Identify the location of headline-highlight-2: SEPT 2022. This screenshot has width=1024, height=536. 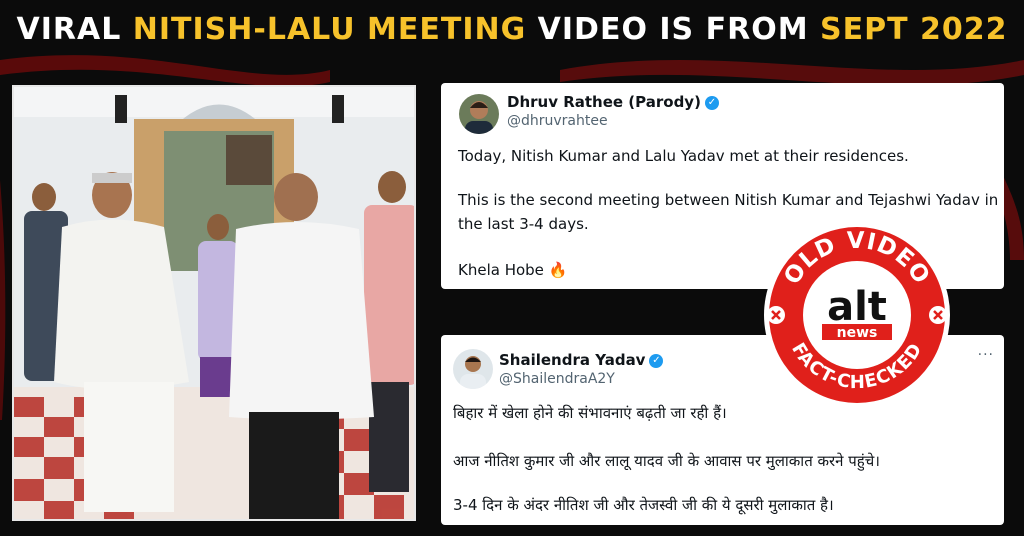
(914, 29).